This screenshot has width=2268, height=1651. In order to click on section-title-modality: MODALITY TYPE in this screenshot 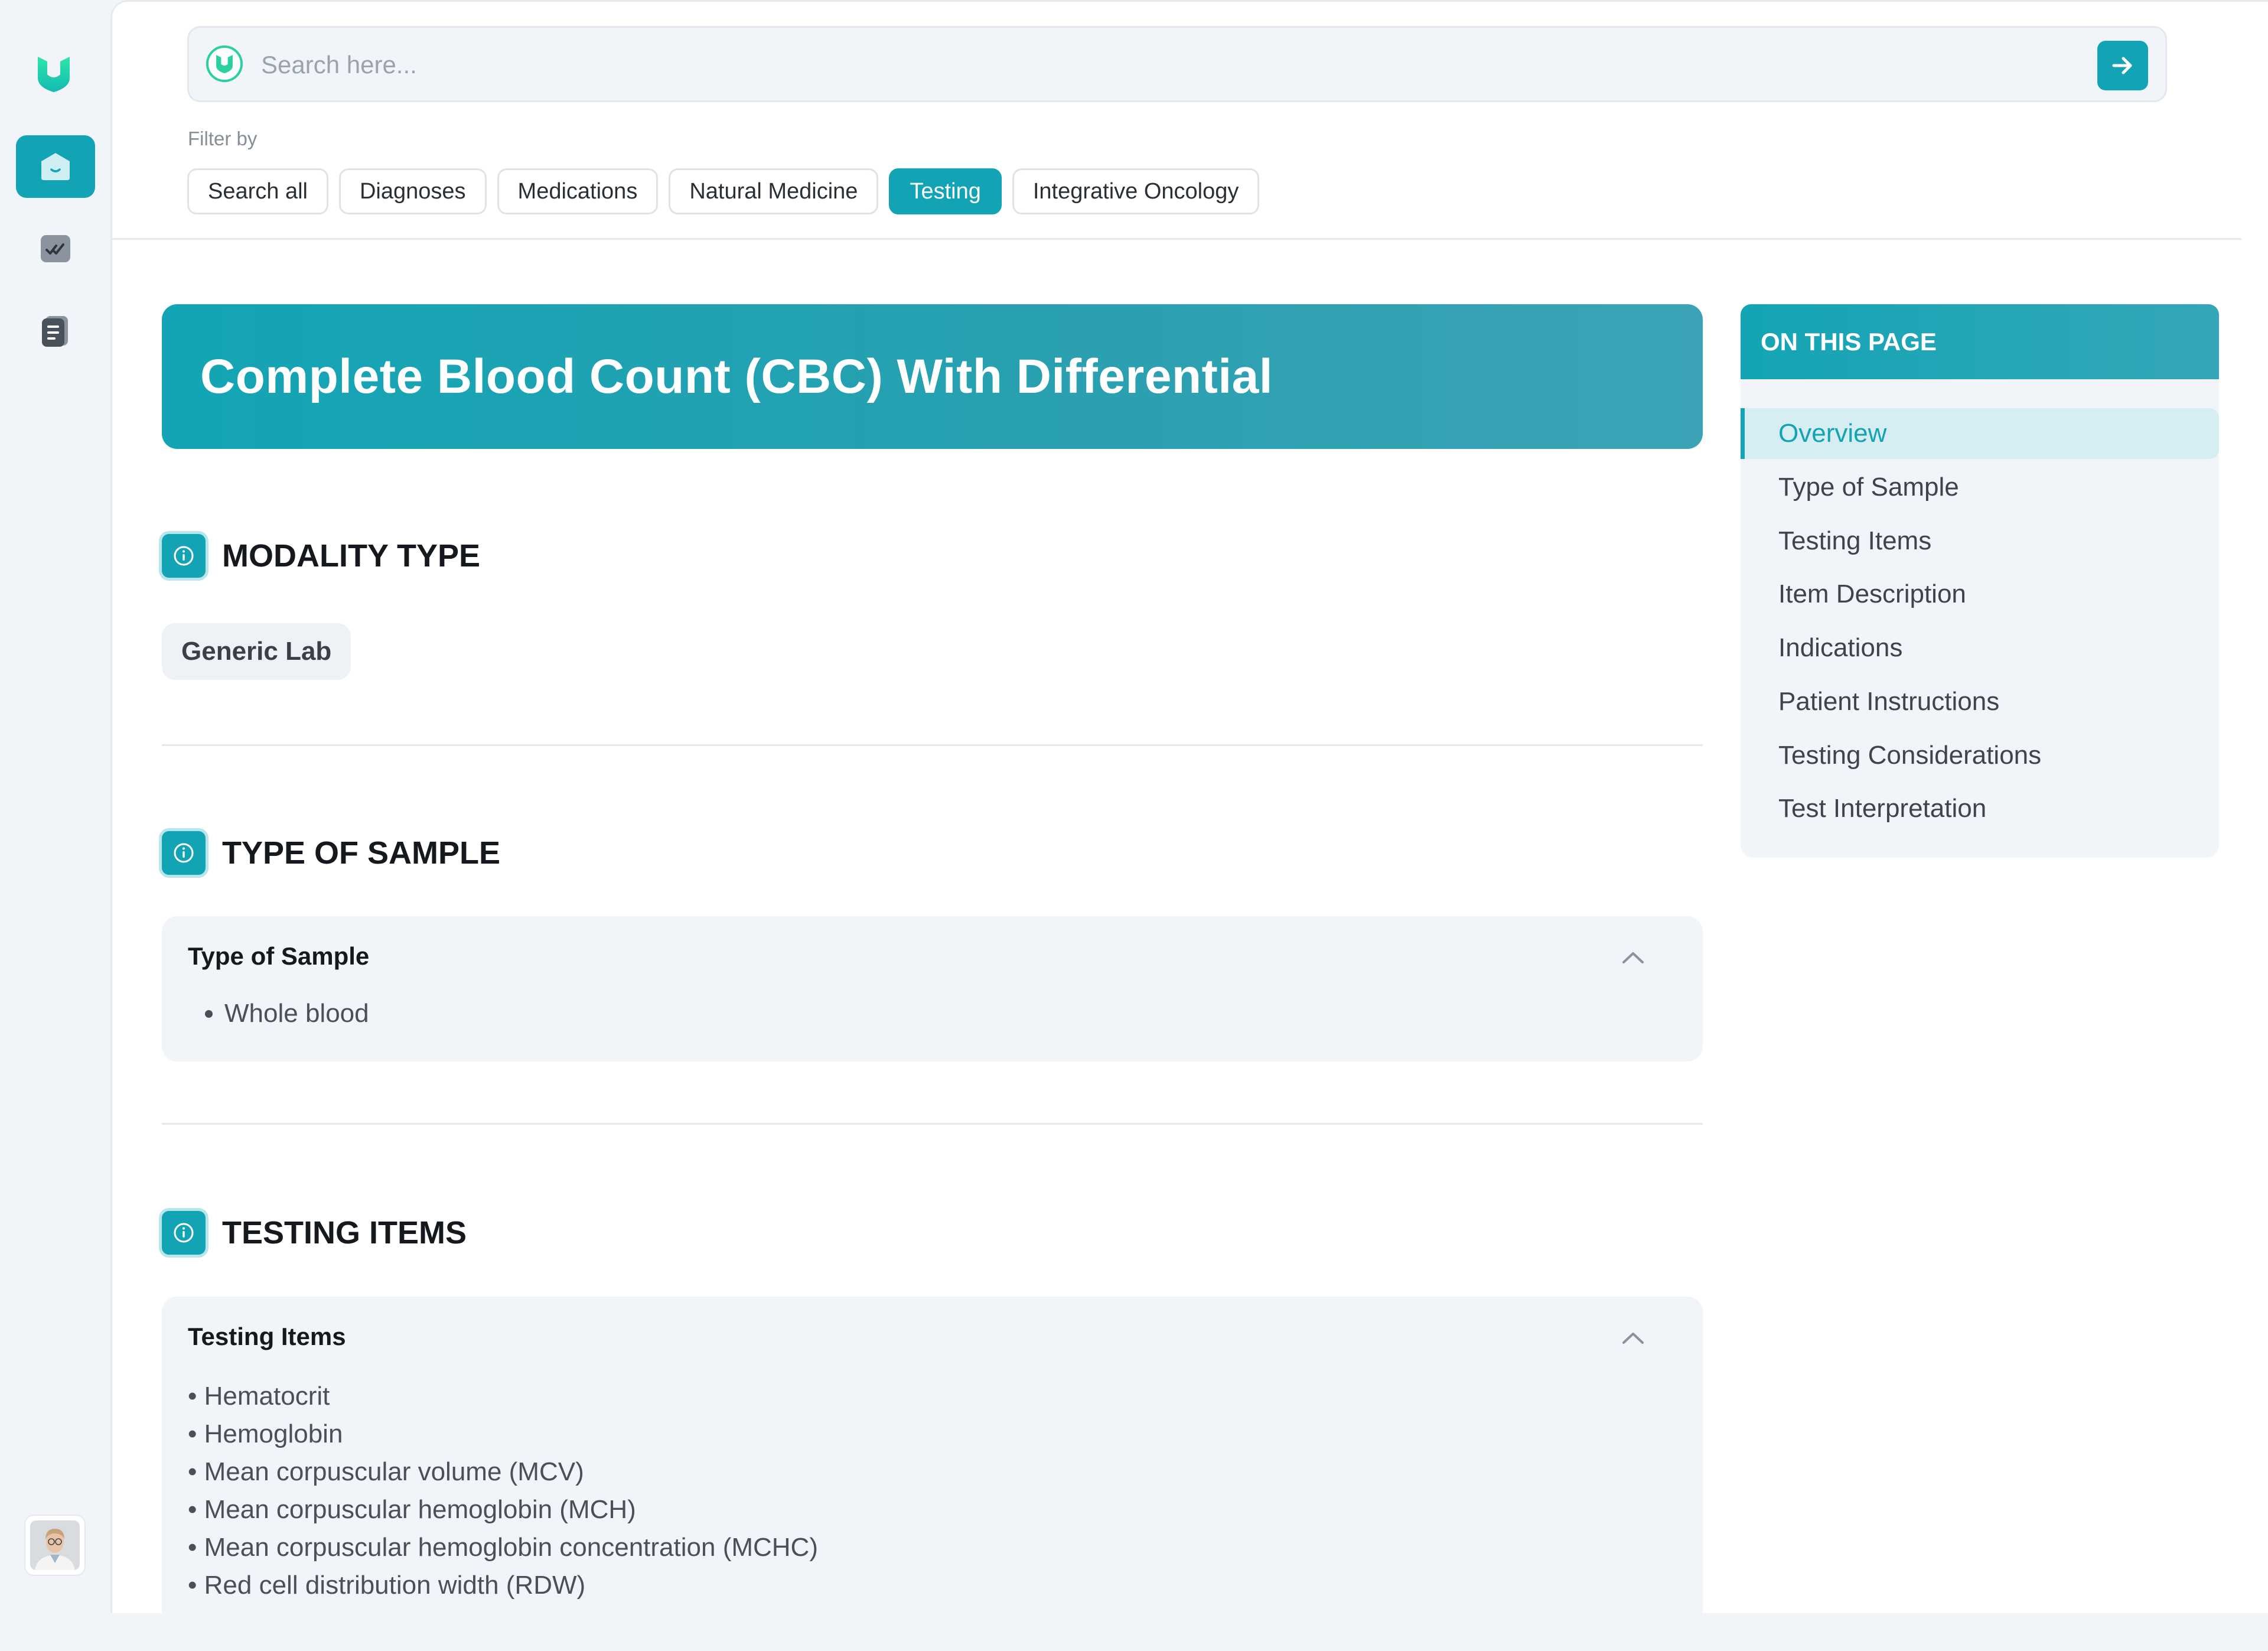, I will do `click(351, 556)`.